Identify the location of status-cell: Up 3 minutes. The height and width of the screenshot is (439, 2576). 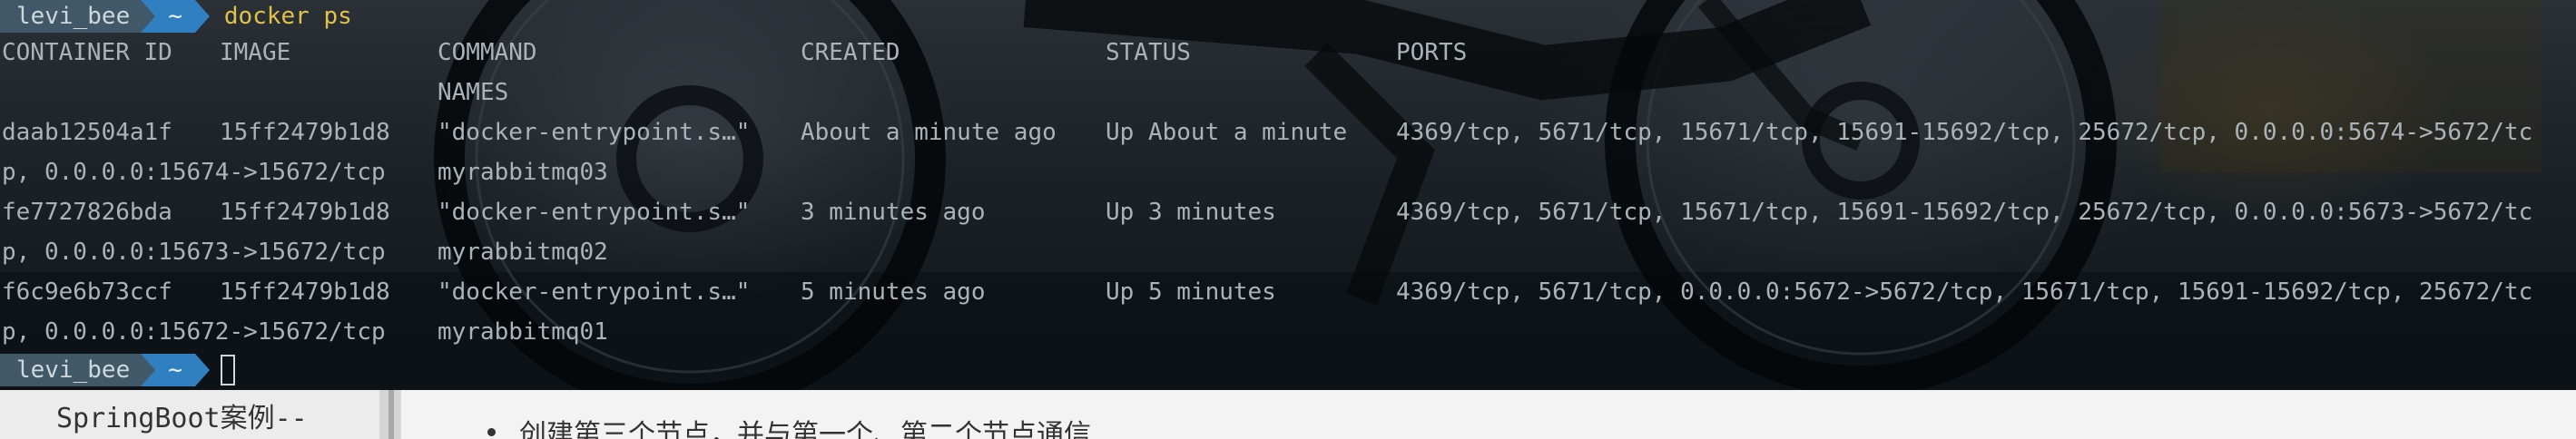
(1191, 213).